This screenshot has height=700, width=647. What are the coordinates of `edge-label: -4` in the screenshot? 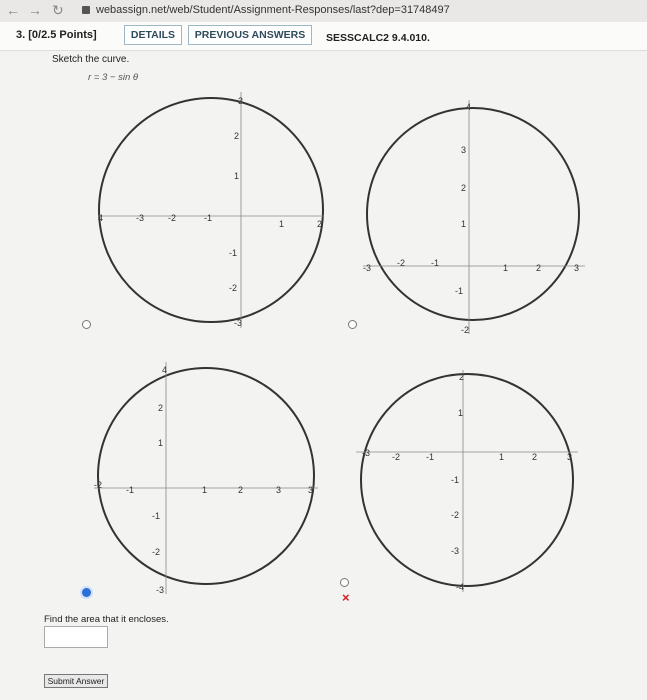 It's located at (460, 587).